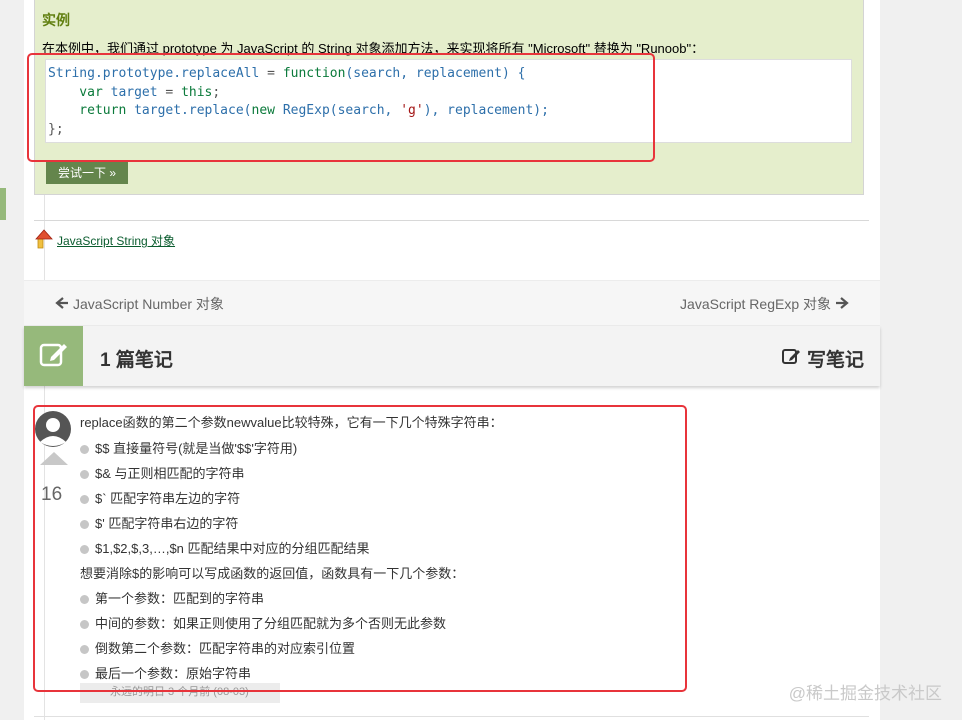 This screenshot has height=720, width=962. What do you see at coordinates (136, 360) in the screenshot?
I see `notes-count: 1 篇笔记` at bounding box center [136, 360].